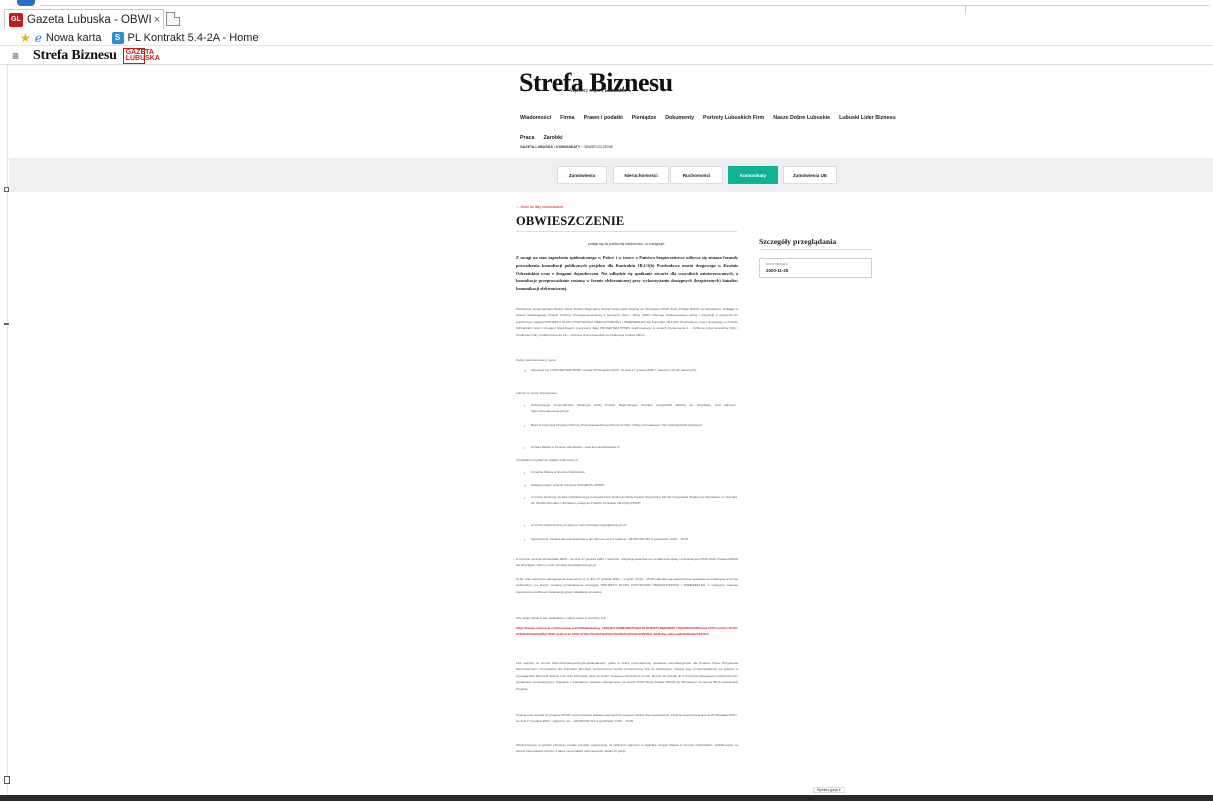  I want to click on category-tab-zamowienia: Zamówienia, so click(582, 175).